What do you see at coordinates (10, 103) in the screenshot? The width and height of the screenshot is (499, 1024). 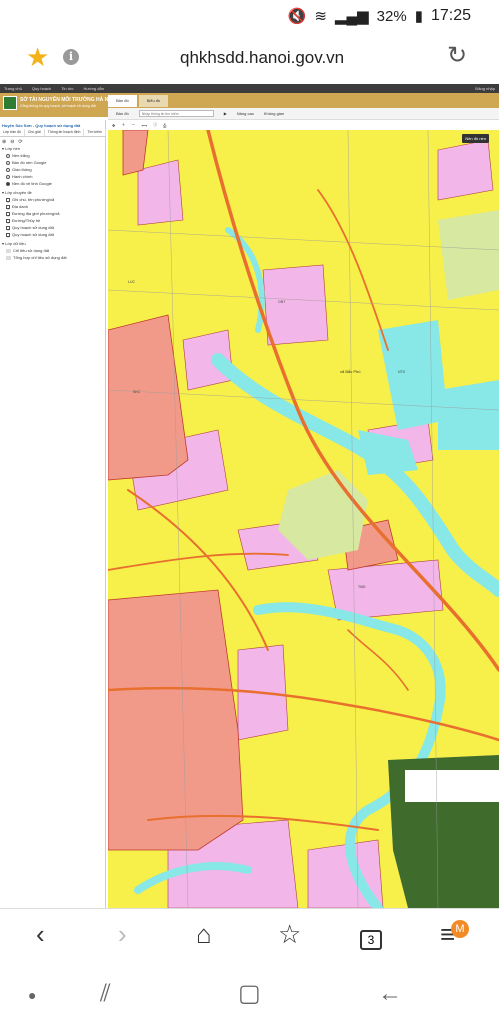 I see `org-logo` at bounding box center [10, 103].